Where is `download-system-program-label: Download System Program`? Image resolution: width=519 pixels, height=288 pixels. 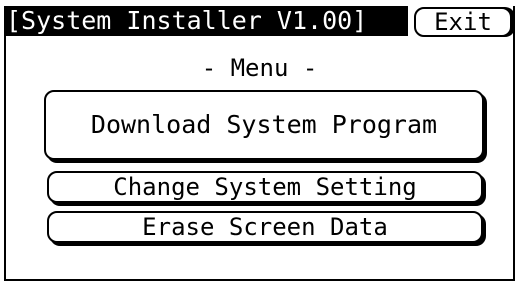
download-system-program-label: Download System Program is located at coordinates (264, 124).